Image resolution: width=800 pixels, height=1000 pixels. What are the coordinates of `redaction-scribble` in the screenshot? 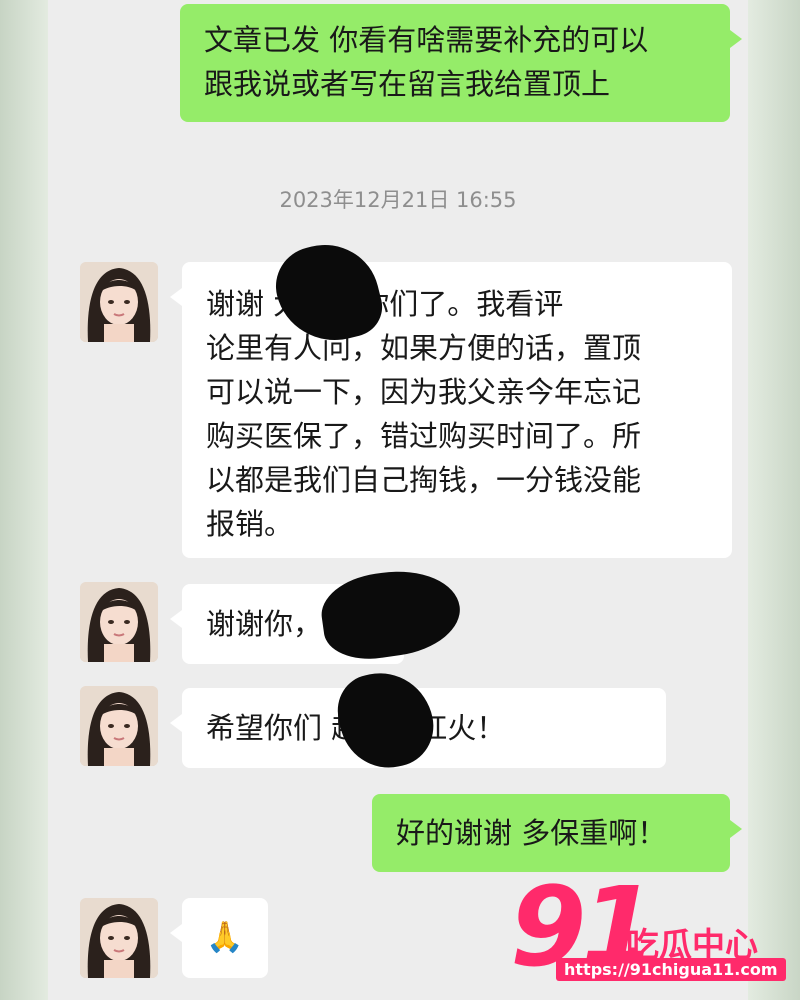 It's located at (391, 614).